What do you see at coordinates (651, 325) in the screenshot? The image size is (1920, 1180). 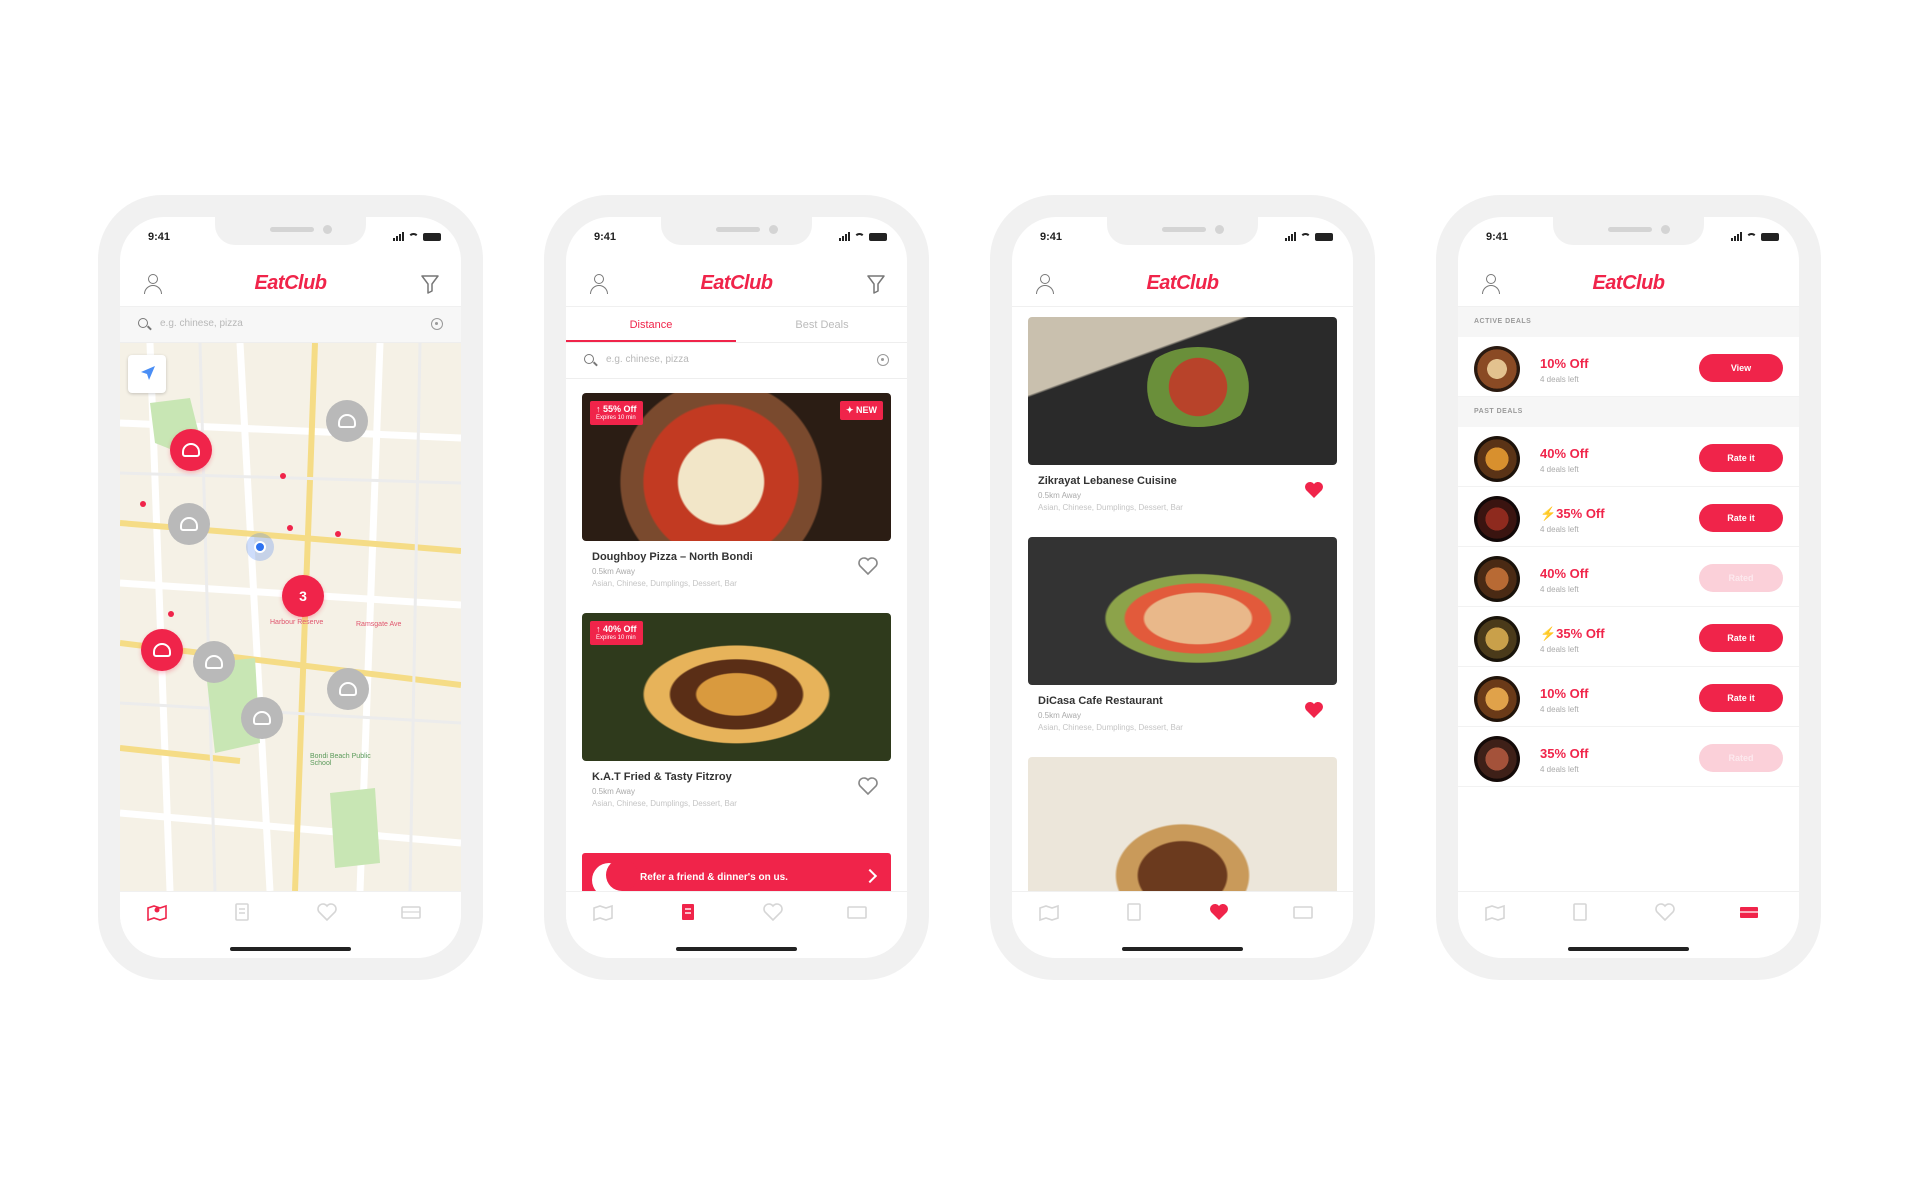 I see `tab-distance: Distance` at bounding box center [651, 325].